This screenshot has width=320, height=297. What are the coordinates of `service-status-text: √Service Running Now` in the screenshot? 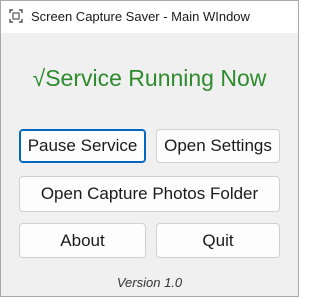 It's located at (149, 78).